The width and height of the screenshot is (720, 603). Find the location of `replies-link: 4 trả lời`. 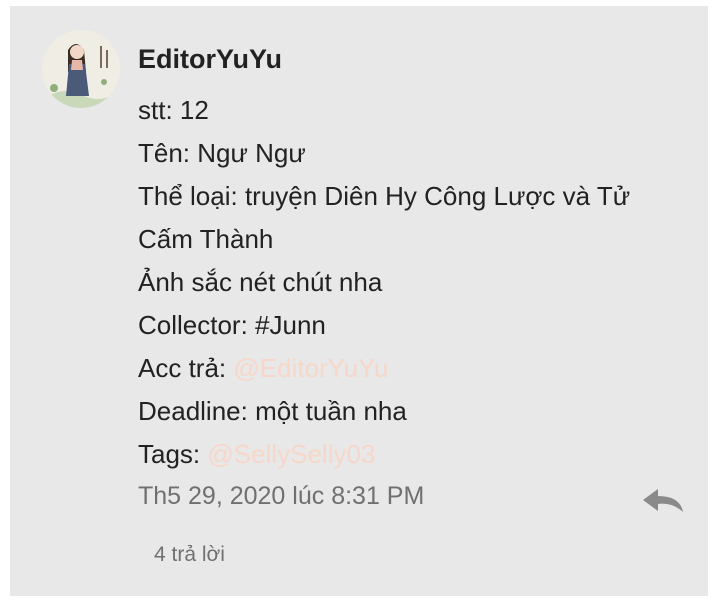

replies-link: 4 trả lời is located at coordinates (189, 555).